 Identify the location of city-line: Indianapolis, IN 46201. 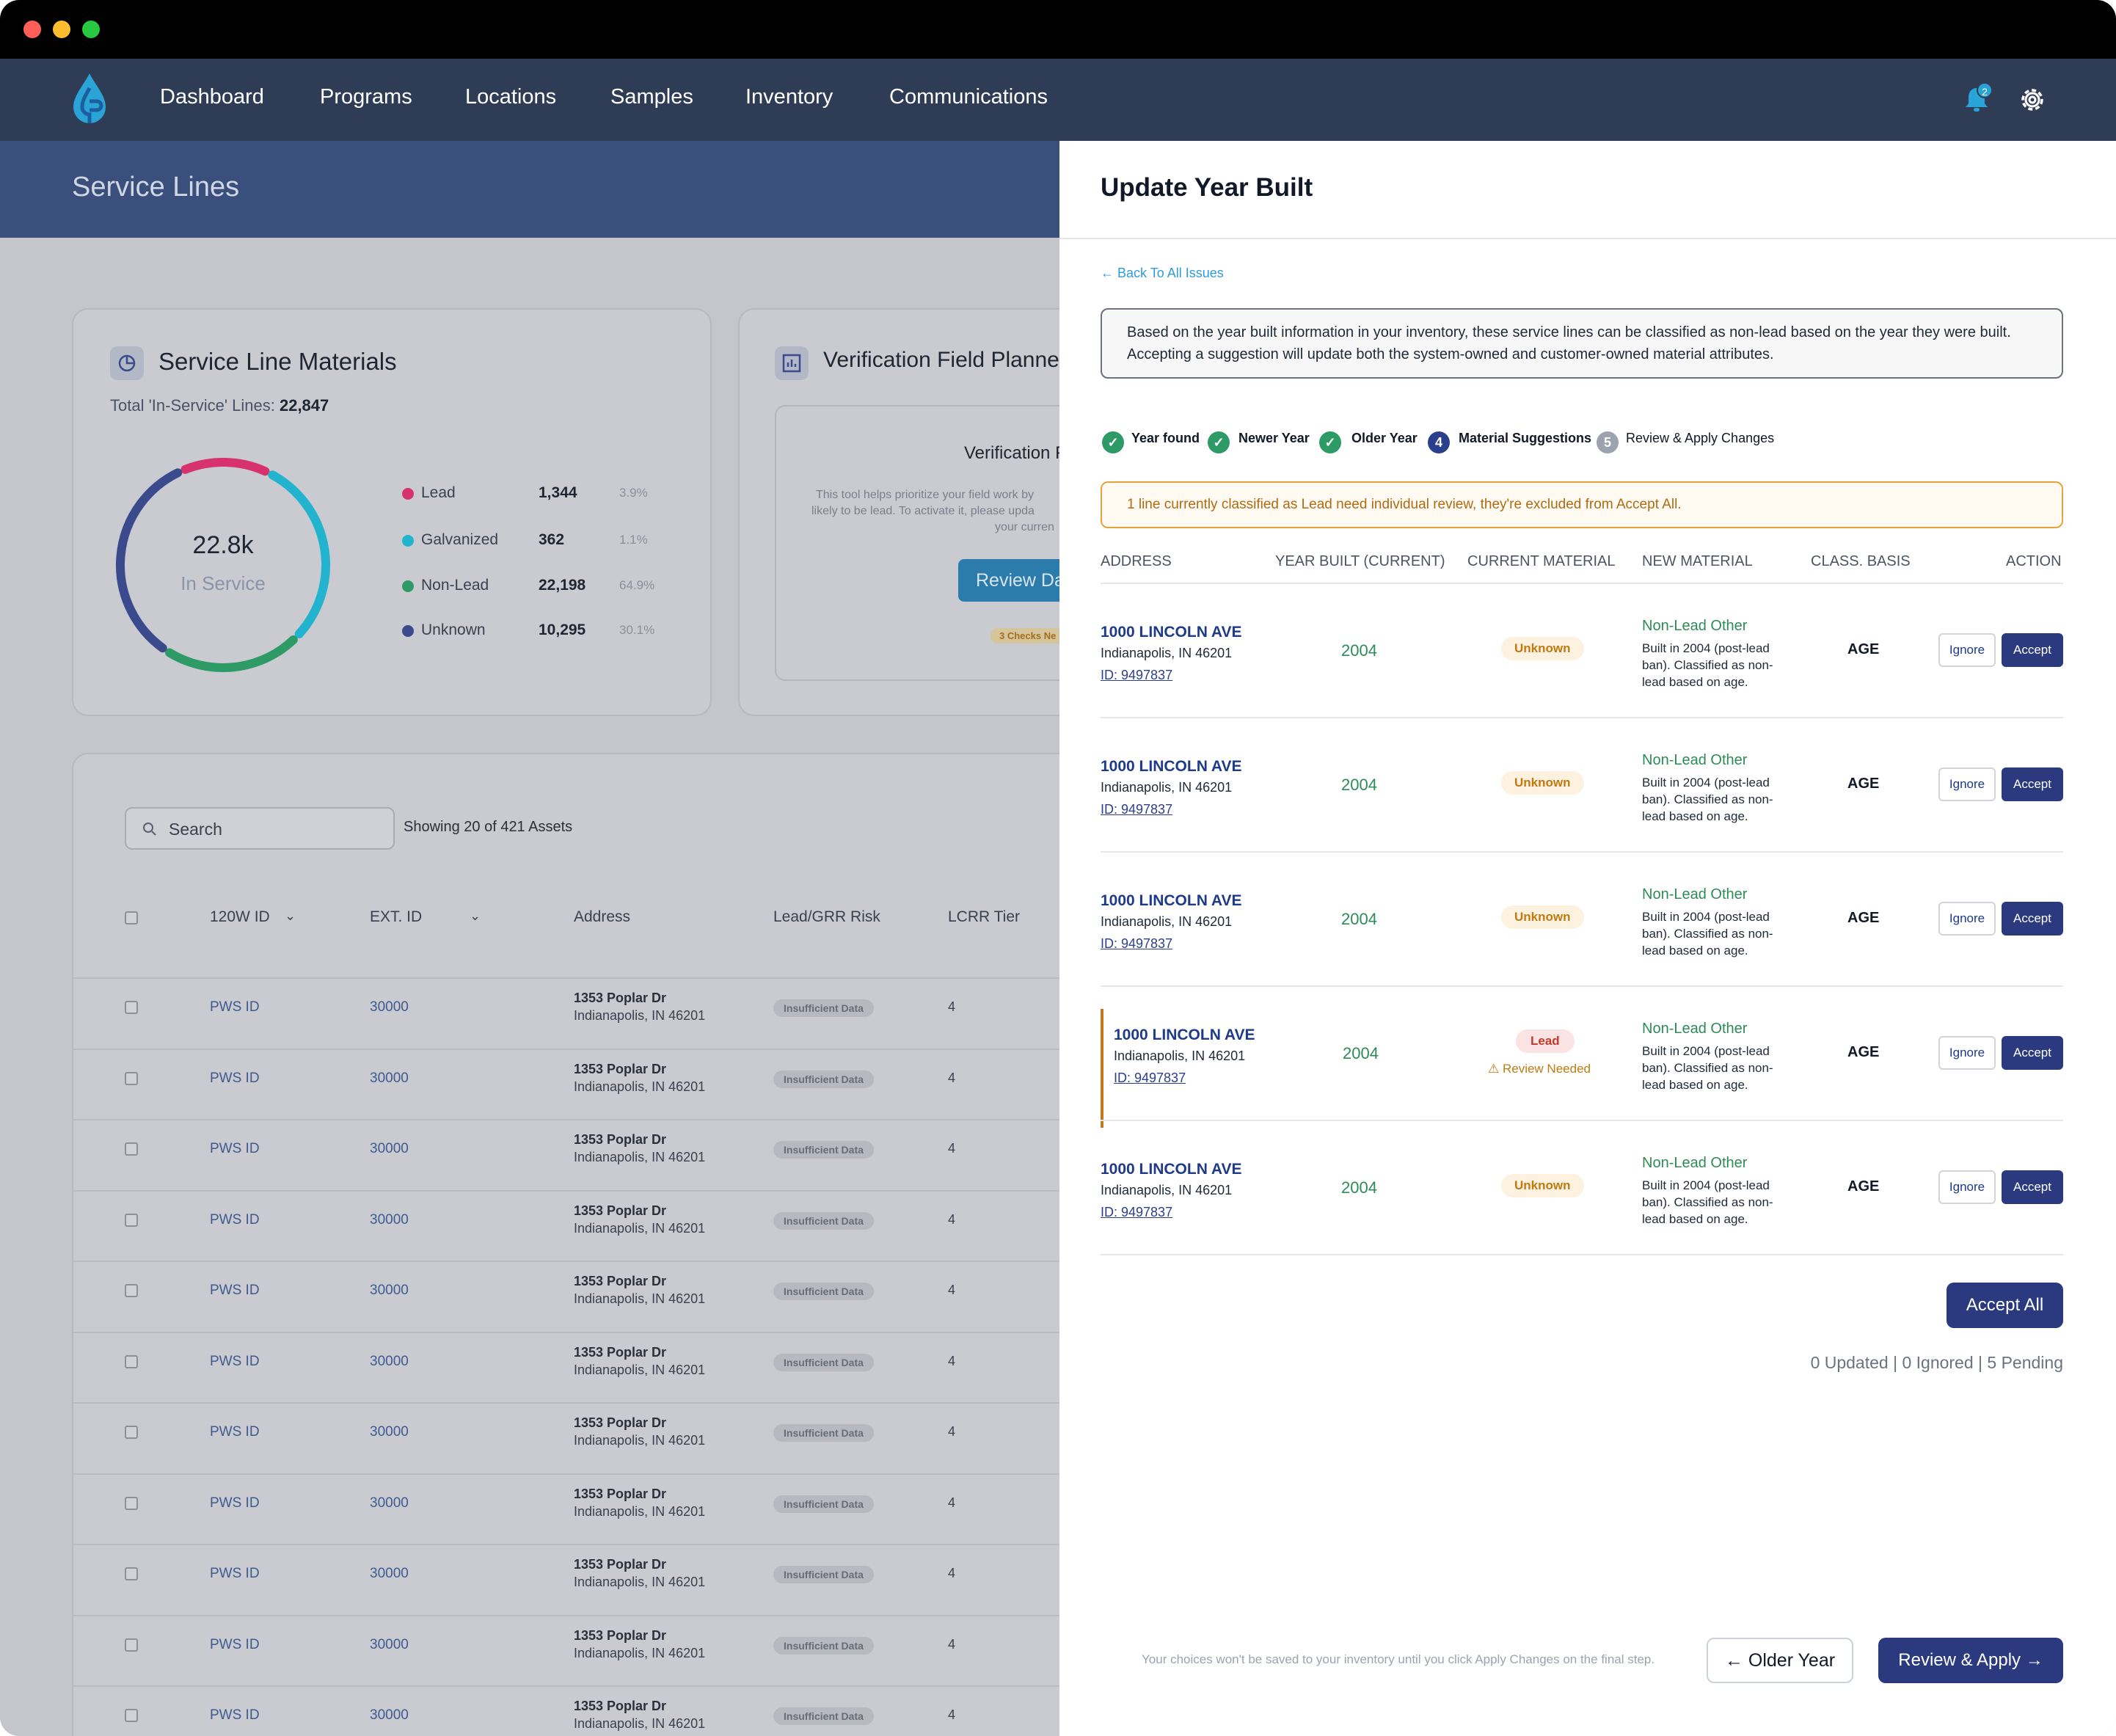
(640, 1511).